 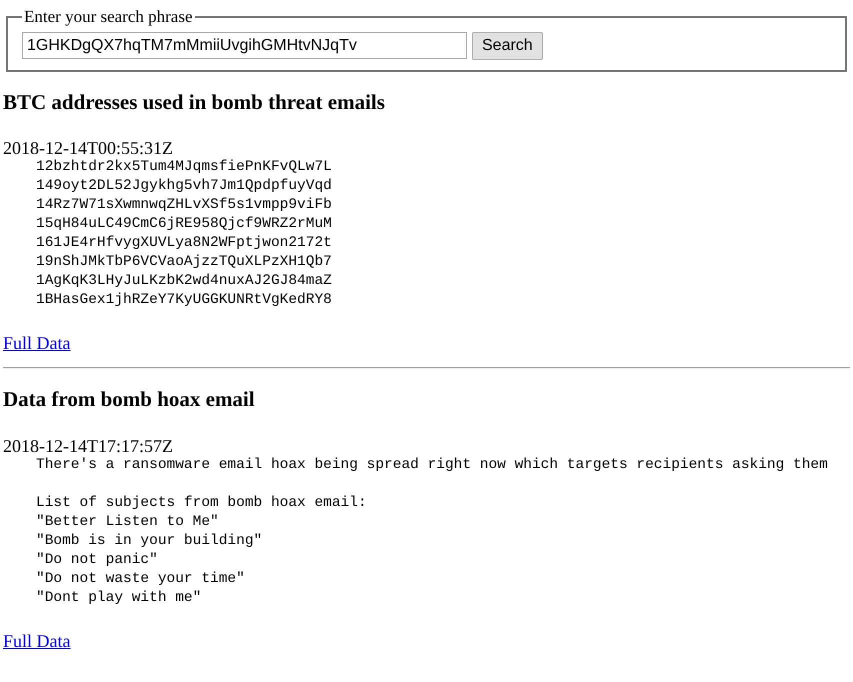 What do you see at coordinates (184, 186) in the screenshot?
I see `text-line: 149oyt2DL52Jgykhg5vh7Jm1QpdpfuyVqd` at bounding box center [184, 186].